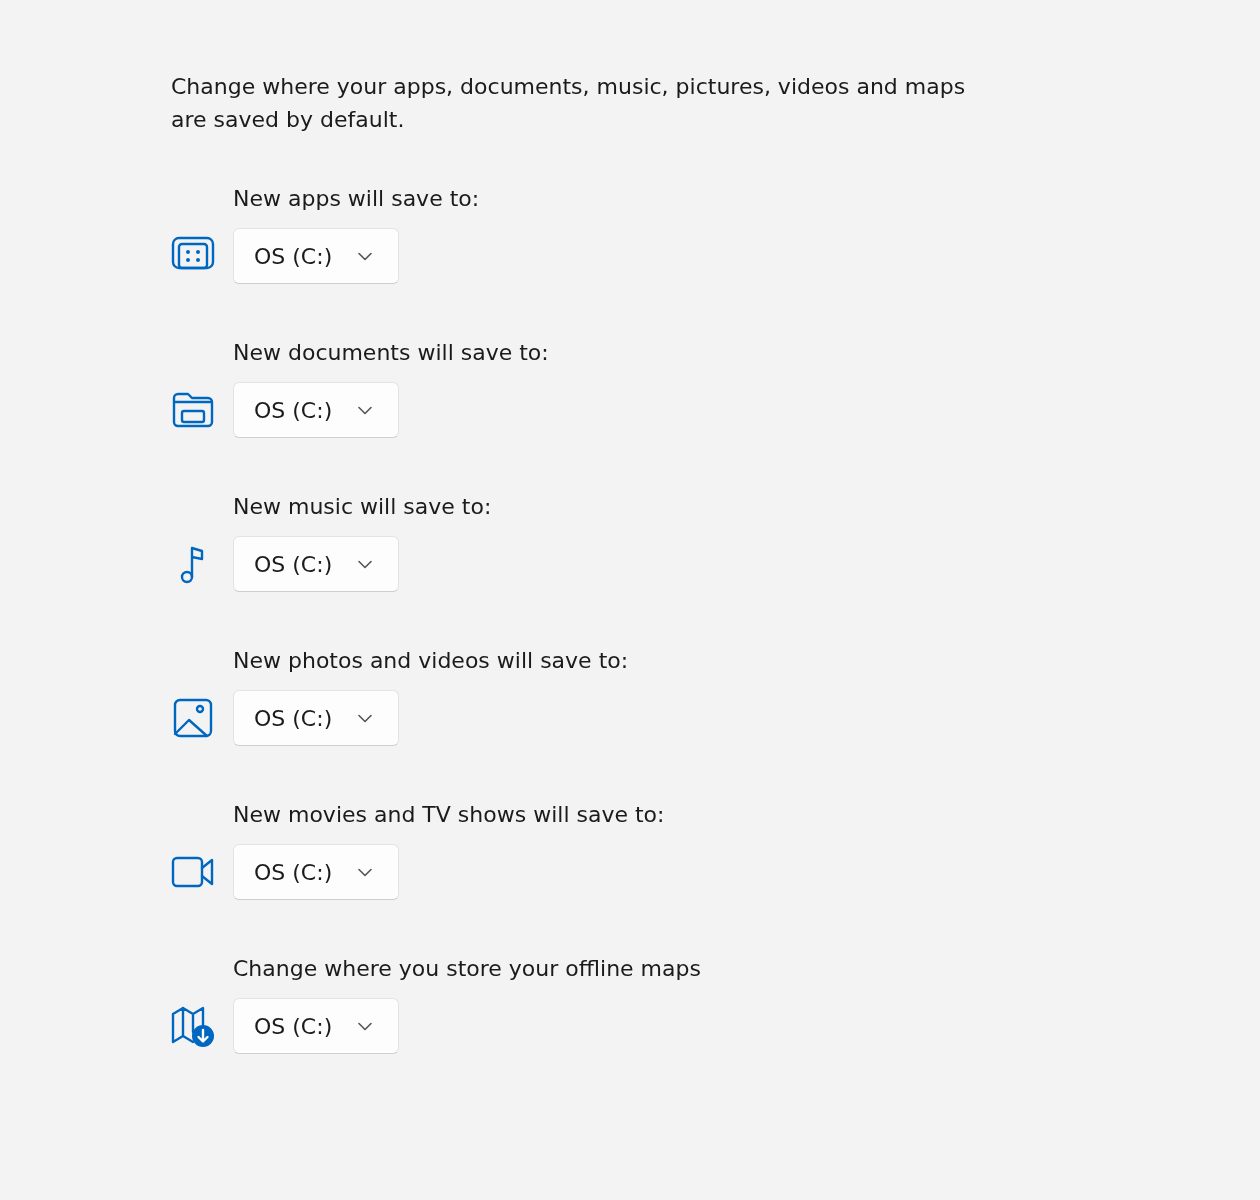 The height and width of the screenshot is (1200, 1260). Describe the element at coordinates (193, 1026) in the screenshot. I see `map-download-icon` at that location.